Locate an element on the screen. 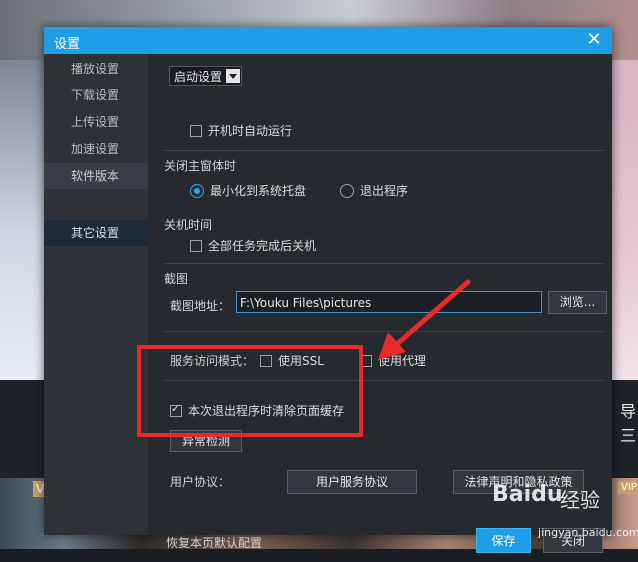 This screenshot has height=562, width=638. sidebar-item-version: 软件版本 is located at coordinates (96, 176).